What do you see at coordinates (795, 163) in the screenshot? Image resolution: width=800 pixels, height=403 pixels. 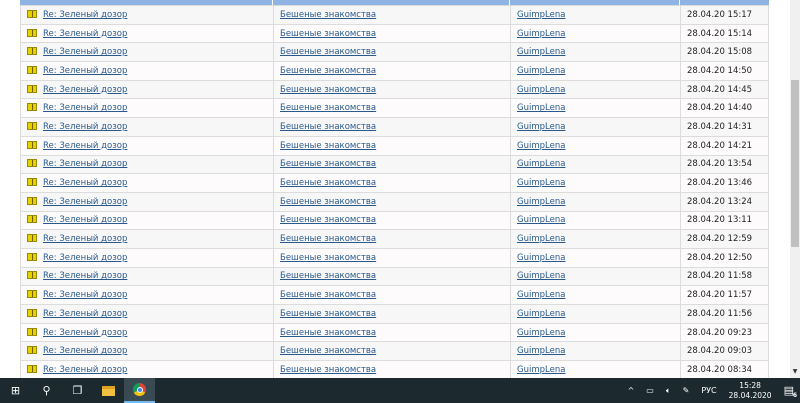 I see `scrollbar-thumb` at bounding box center [795, 163].